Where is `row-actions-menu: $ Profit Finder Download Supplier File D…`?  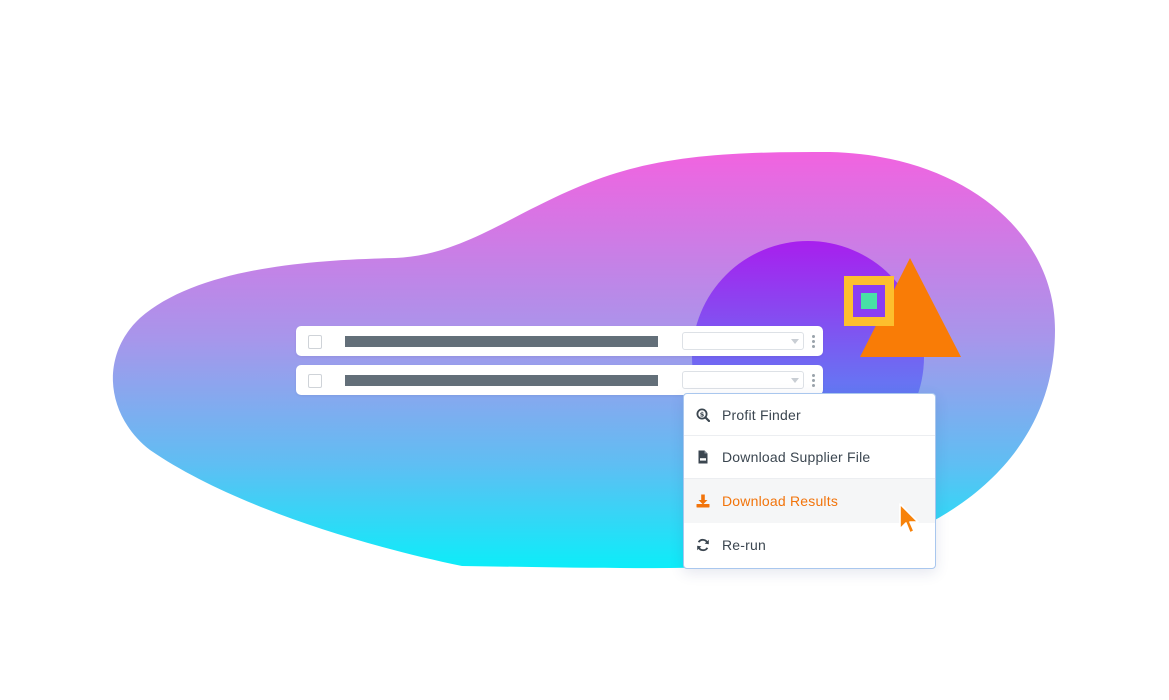
row-actions-menu: $ Profit Finder Download Supplier File D… is located at coordinates (809, 481).